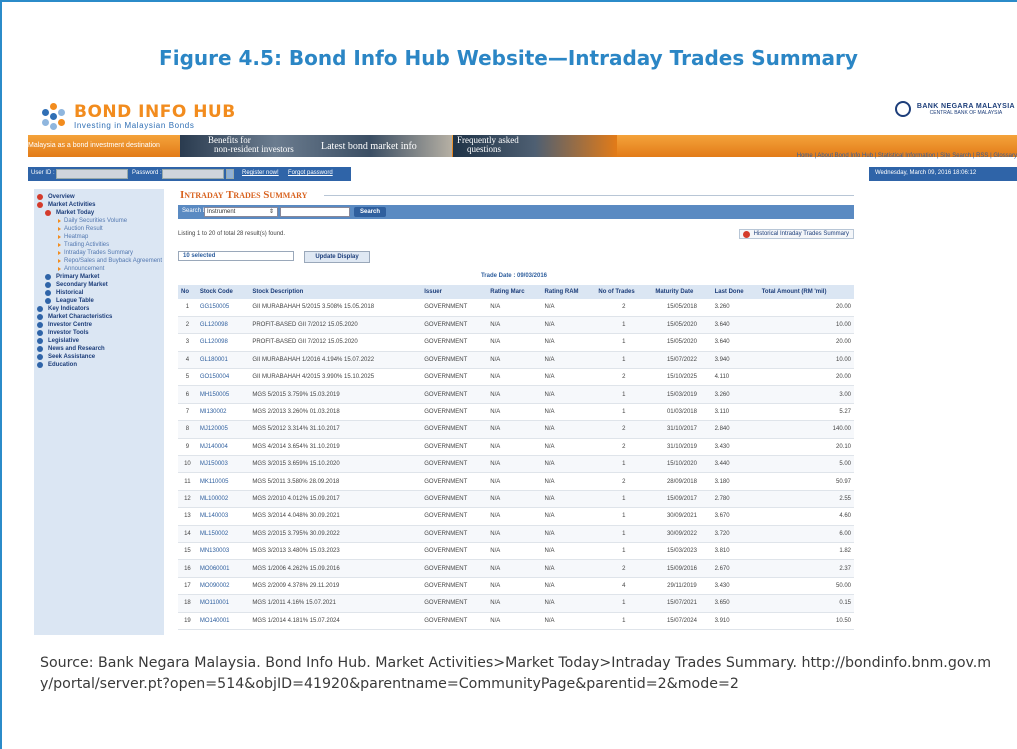 The height and width of the screenshot is (749, 1017). Describe the element at coordinates (99, 205) in the screenshot. I see `sidebar-item: Market Activities` at that location.